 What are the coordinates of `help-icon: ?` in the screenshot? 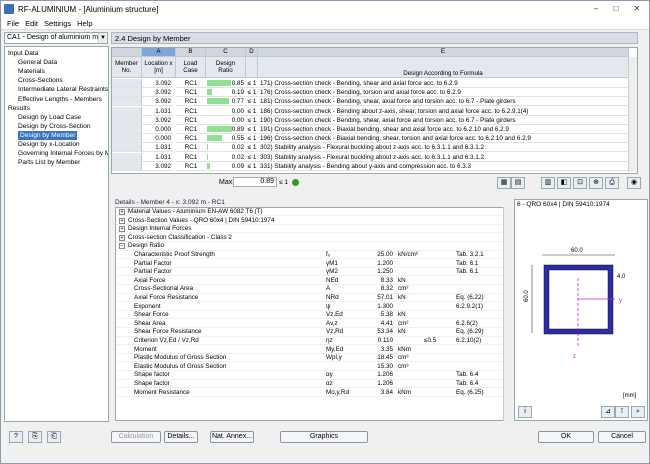 It's located at (16, 437).